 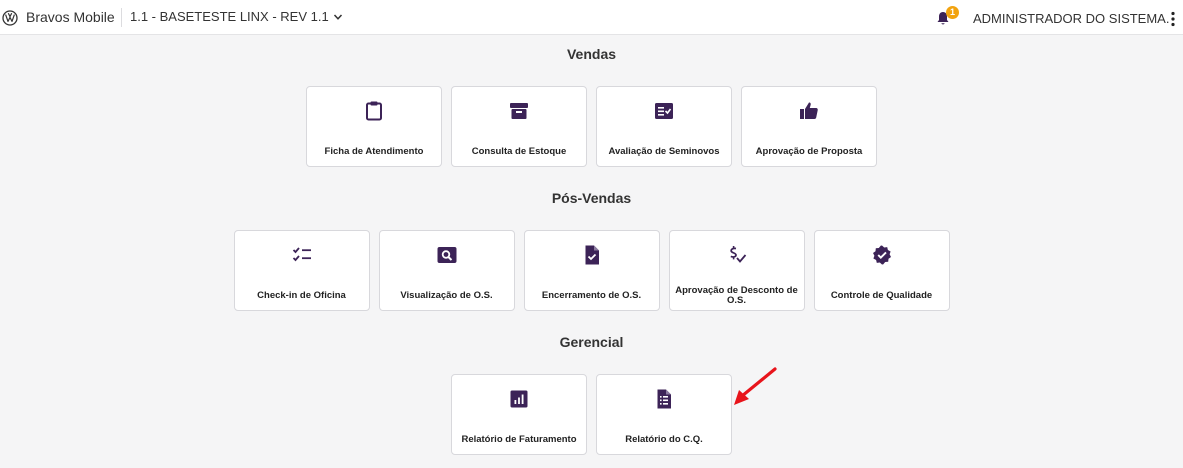 I want to click on card-controle-qualidade: Controle de Qualidade, so click(x=881, y=270).